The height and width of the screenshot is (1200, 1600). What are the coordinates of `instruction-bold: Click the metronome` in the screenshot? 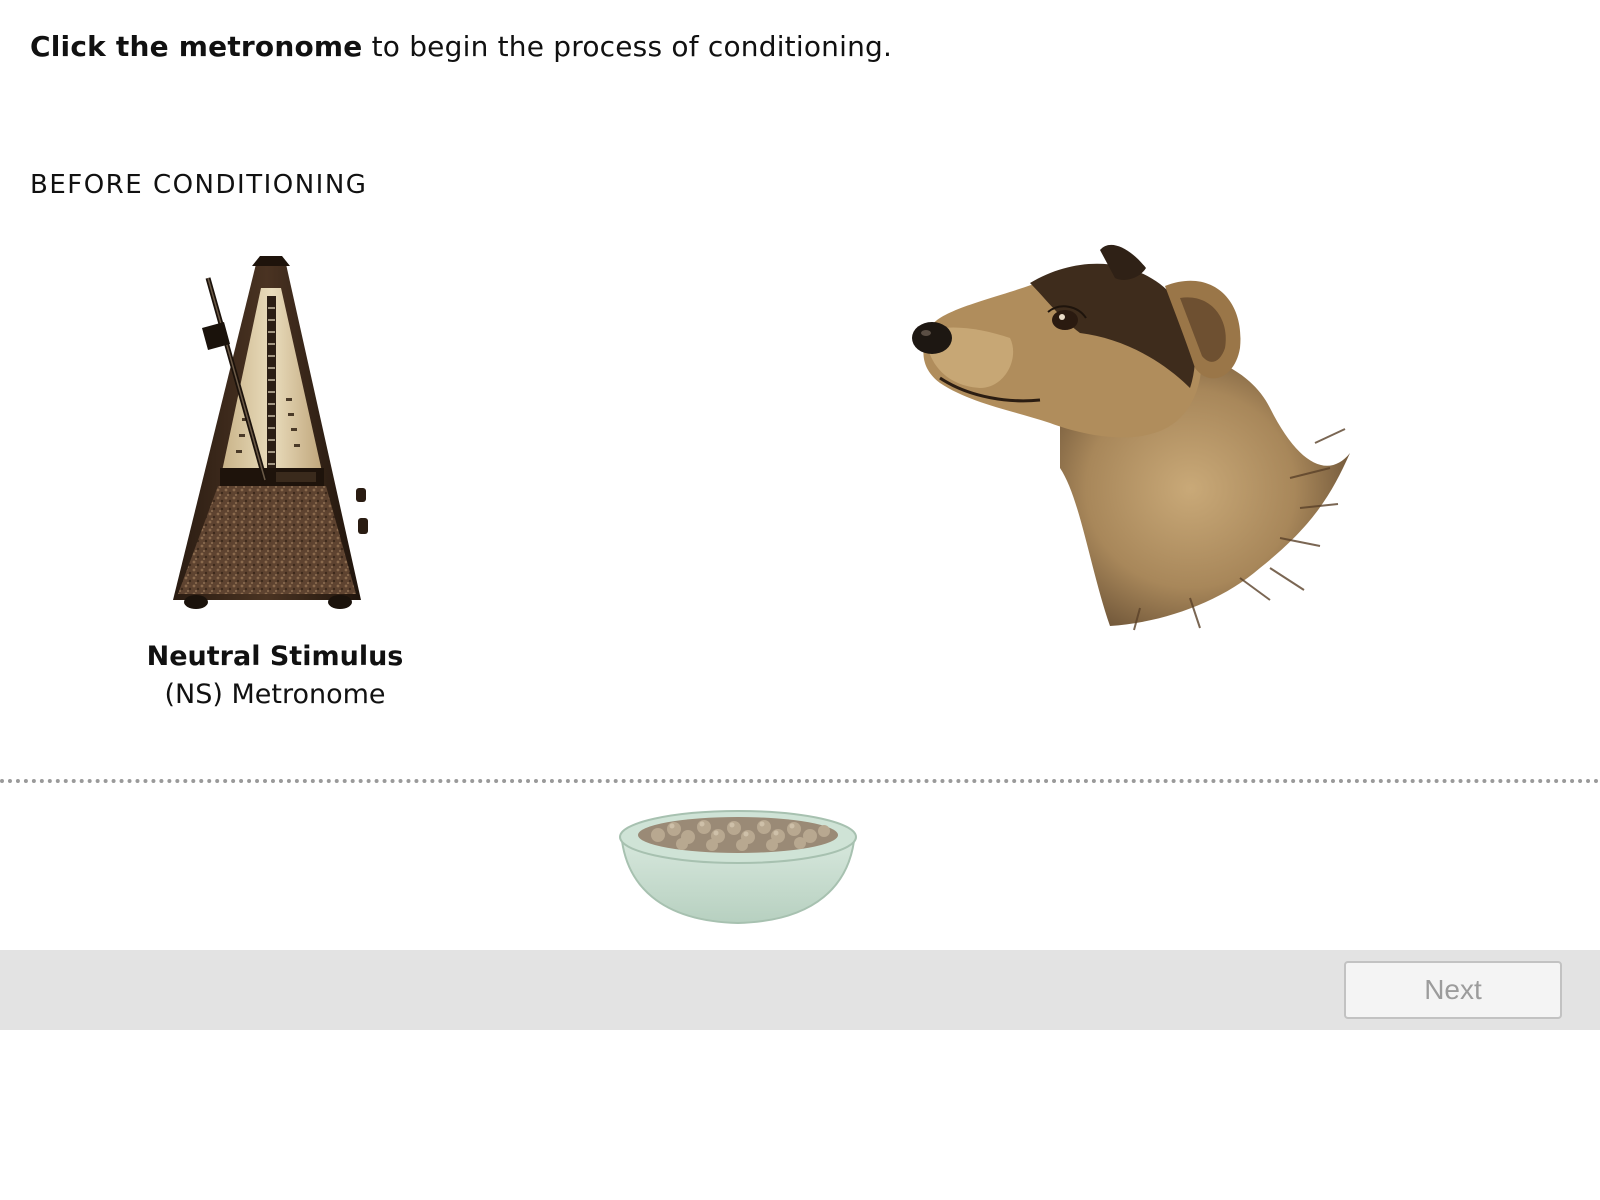 It's located at (196, 46).